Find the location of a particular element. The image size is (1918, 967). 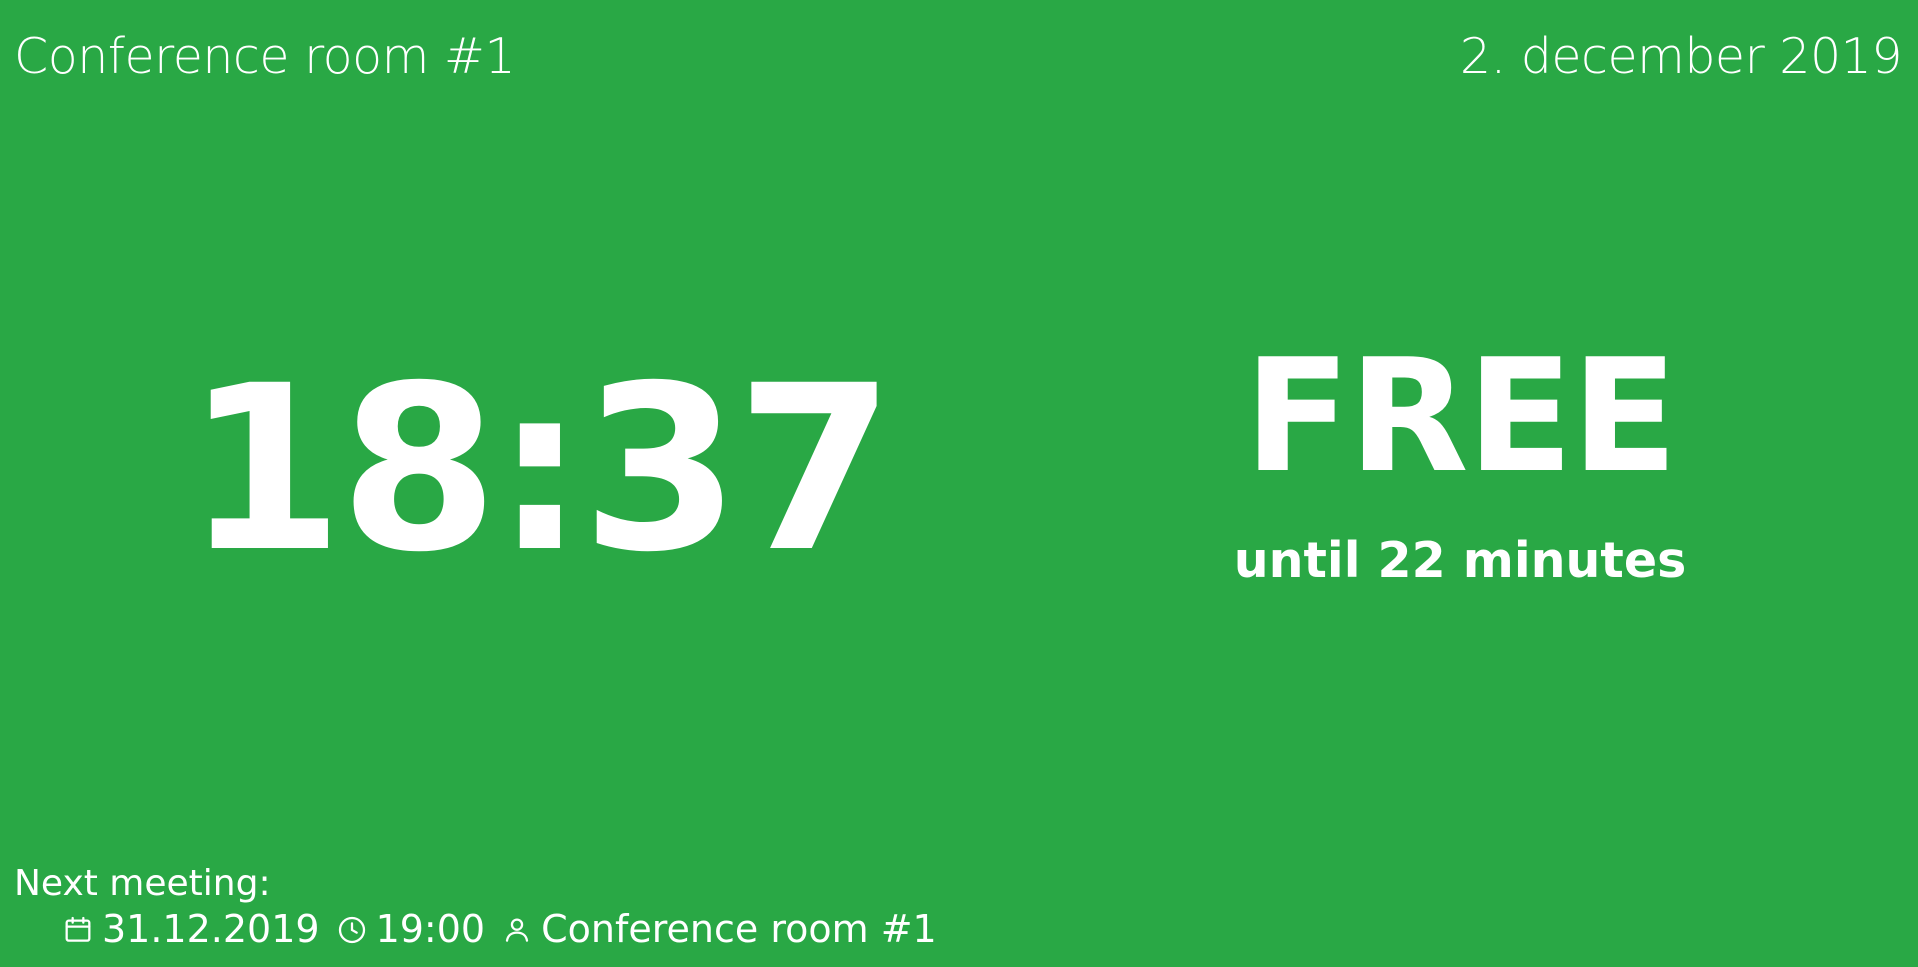

next-meeting-date: 31.12.2019 is located at coordinates (191, 930).